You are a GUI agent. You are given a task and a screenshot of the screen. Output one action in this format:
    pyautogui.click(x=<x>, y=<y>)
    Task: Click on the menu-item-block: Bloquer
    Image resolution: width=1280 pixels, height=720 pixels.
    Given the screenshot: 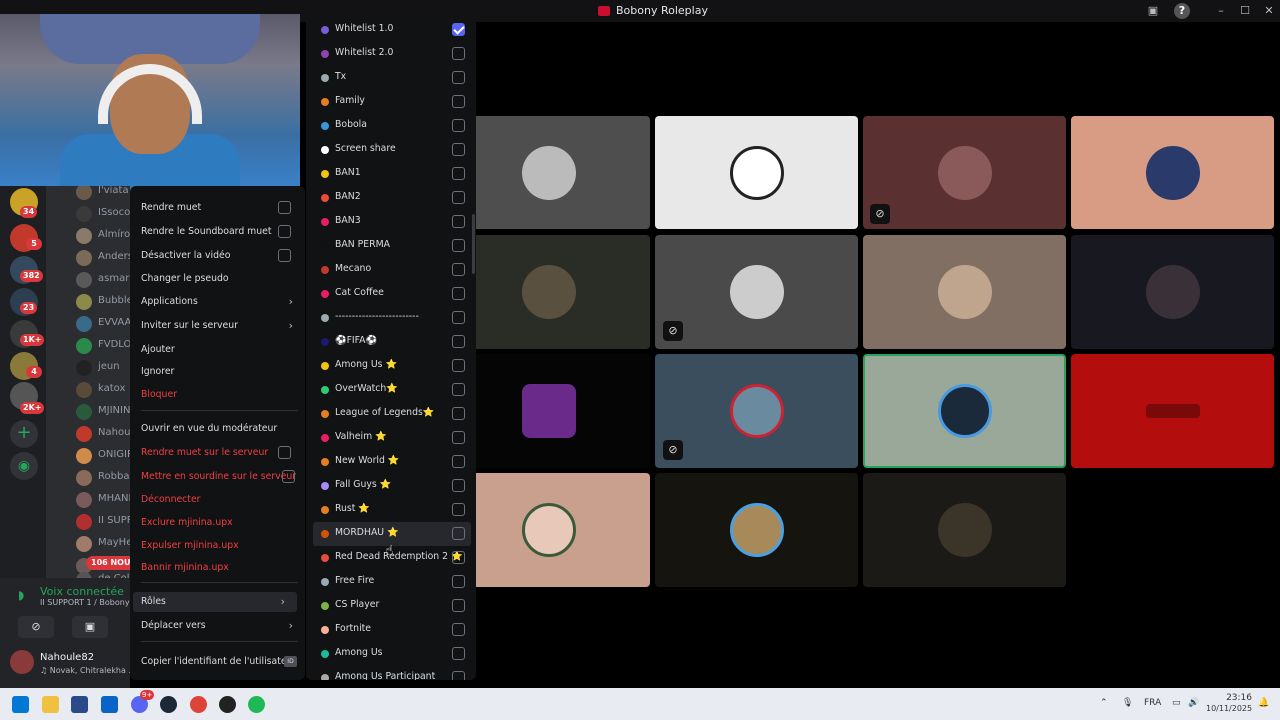 What is the action you would take?
    pyautogui.click(x=221, y=395)
    